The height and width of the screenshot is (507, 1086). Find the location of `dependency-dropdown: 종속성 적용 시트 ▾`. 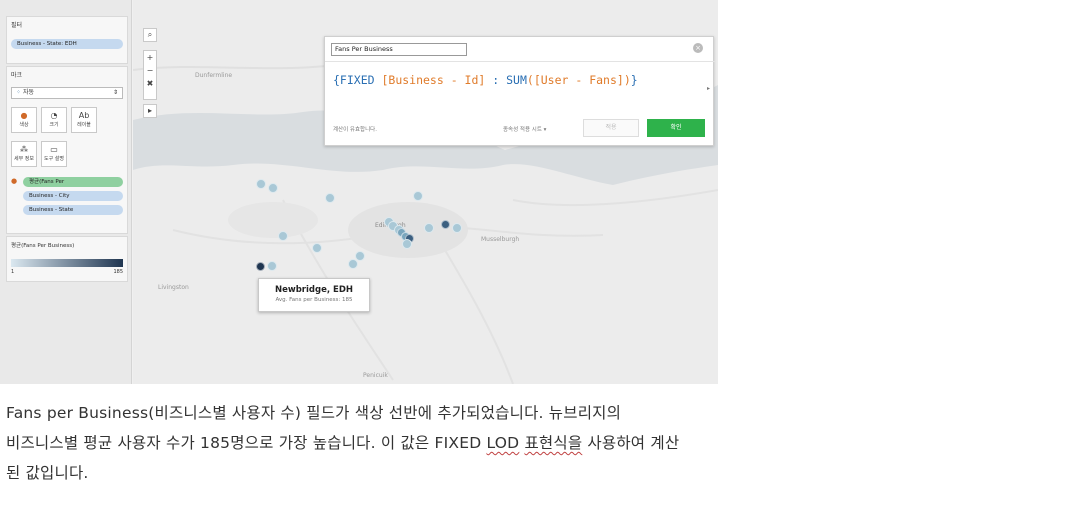

dependency-dropdown: 종속성 적용 시트 ▾ is located at coordinates (524, 129).